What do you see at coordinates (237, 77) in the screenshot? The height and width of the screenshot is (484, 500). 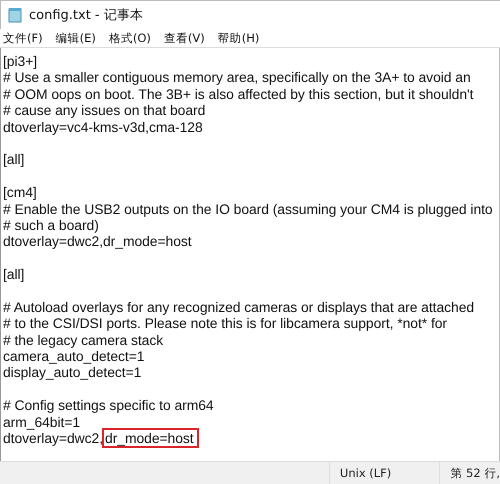 I see `text-line: # Use a smaller contiguous memory area, specifically on the 3A+ to avoid an` at bounding box center [237, 77].